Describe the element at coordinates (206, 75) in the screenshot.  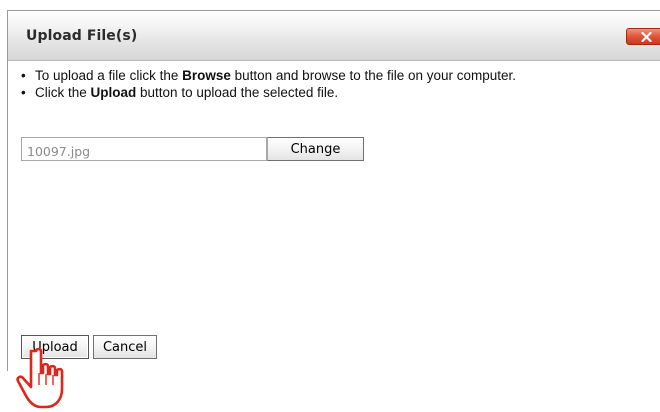
I see `instruction-keyword: Browse` at that location.